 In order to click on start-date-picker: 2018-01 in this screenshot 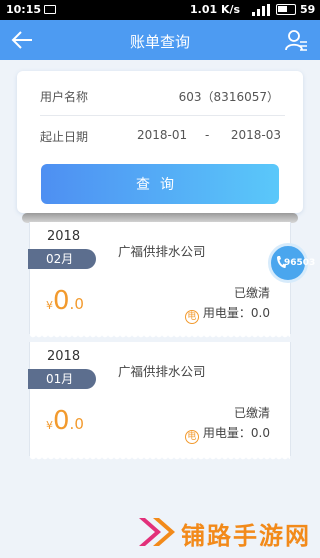, I will do `click(162, 135)`.